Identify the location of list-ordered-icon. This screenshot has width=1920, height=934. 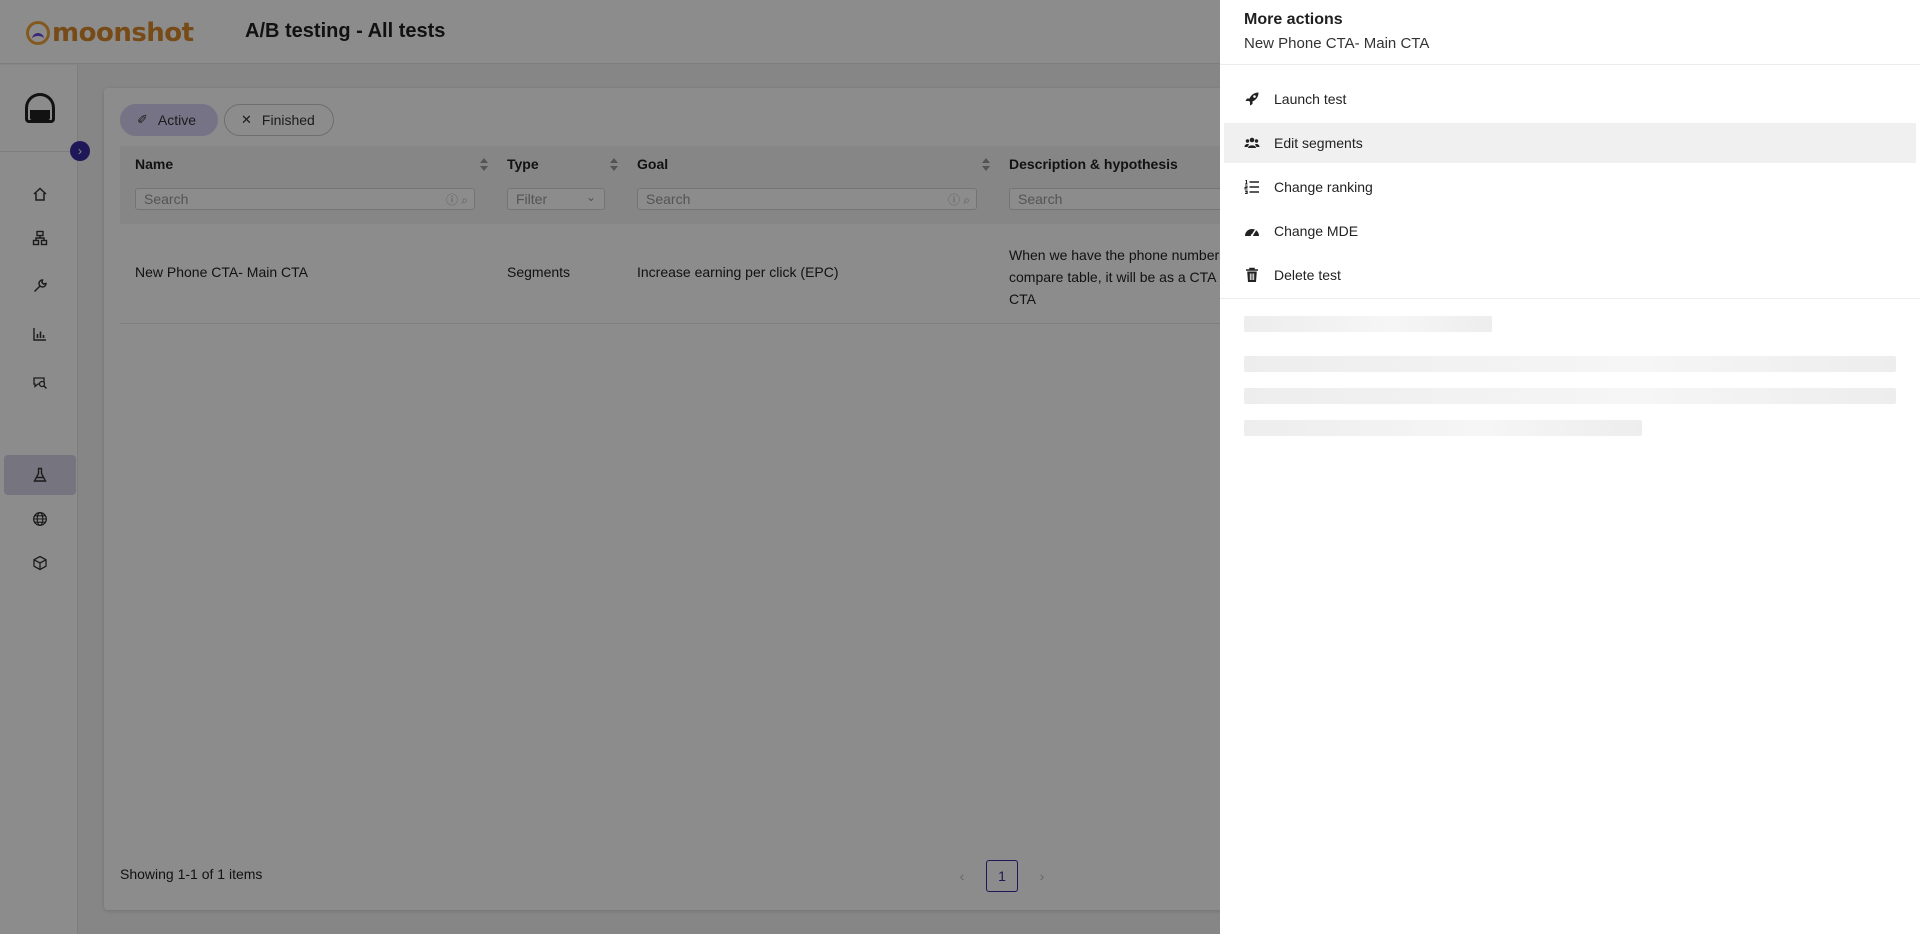
(1252, 187).